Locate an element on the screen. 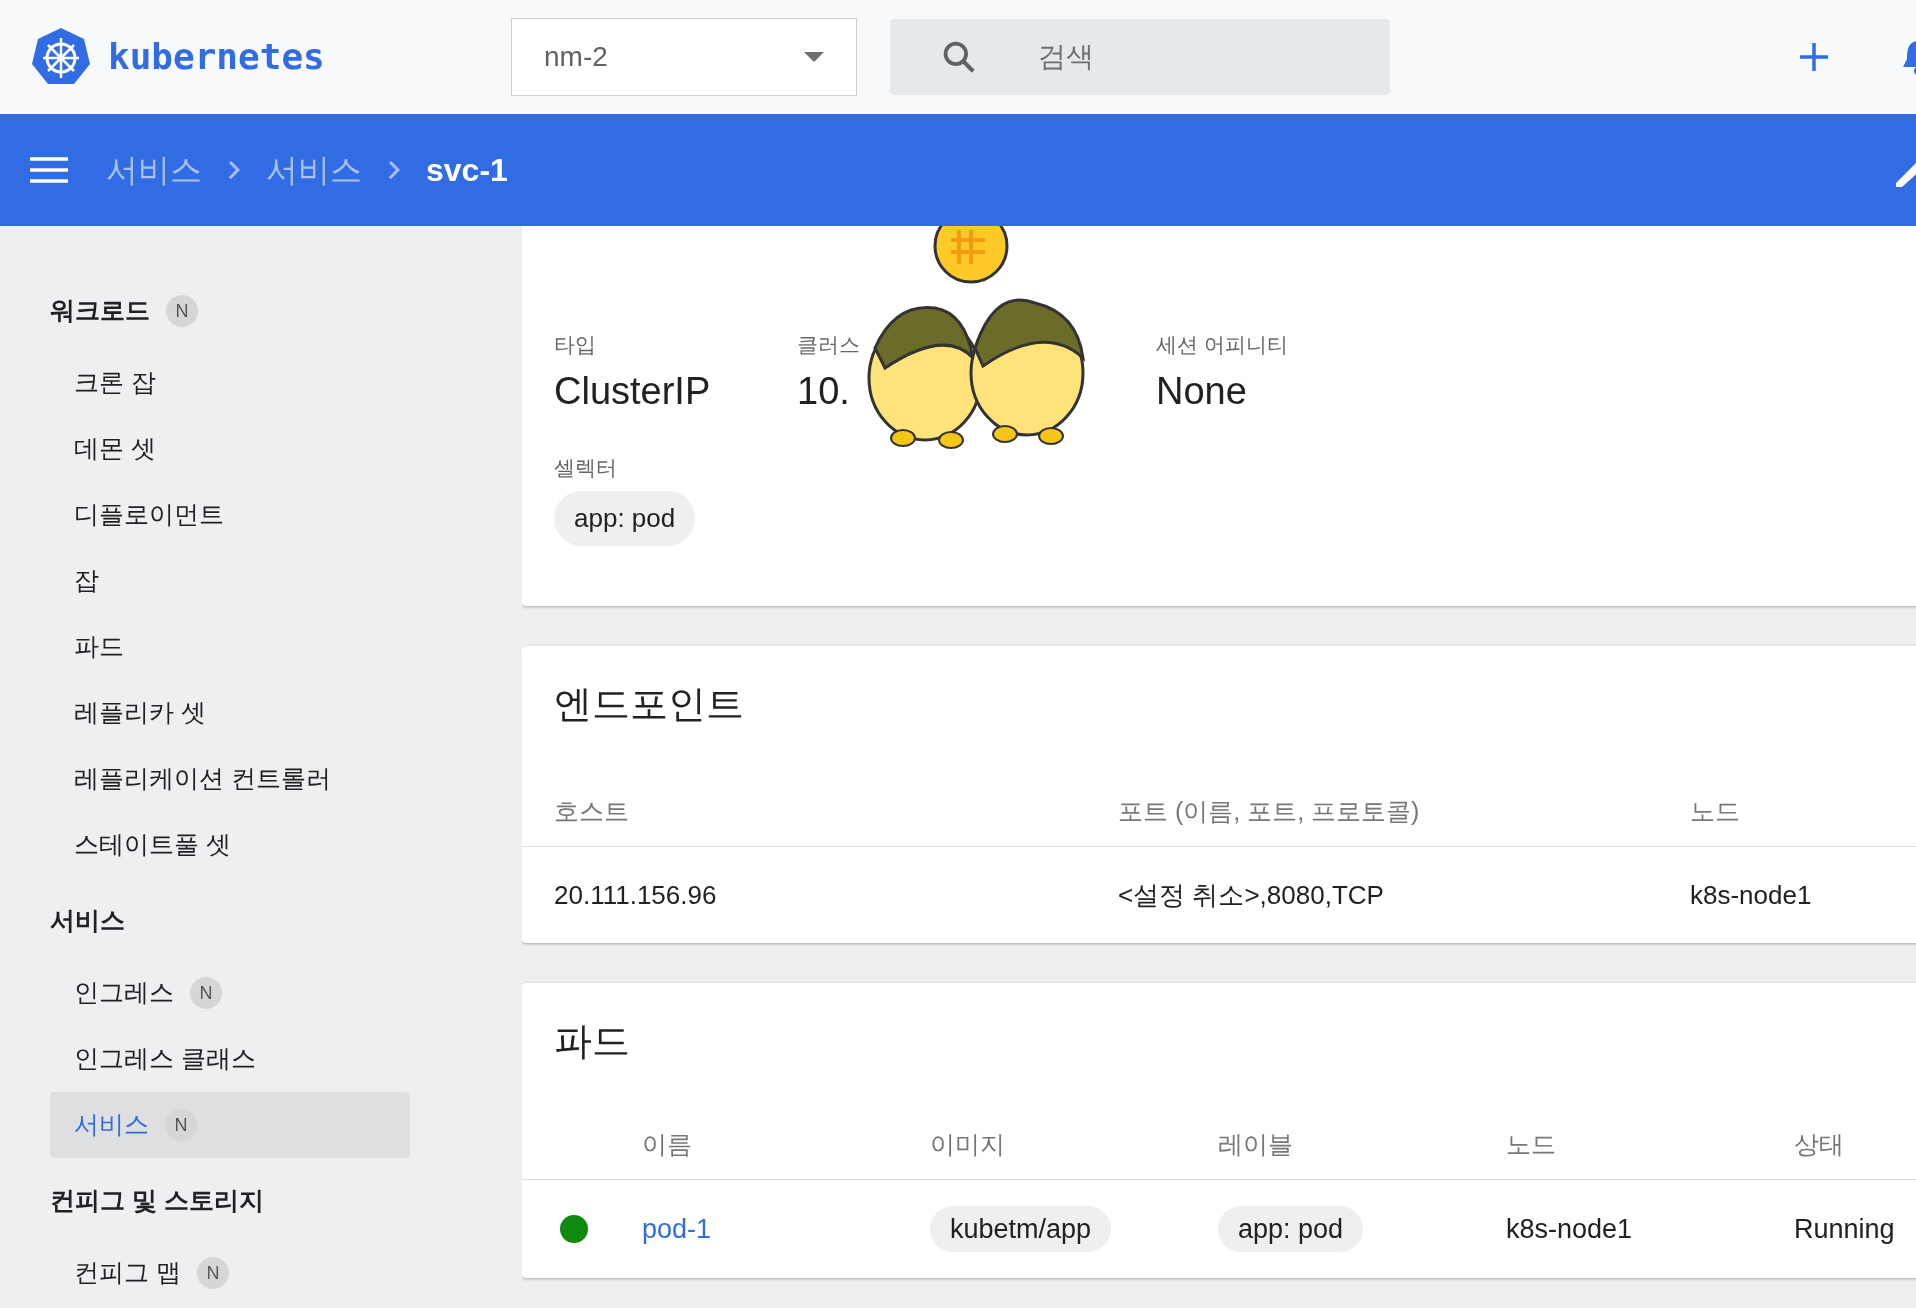 The width and height of the screenshot is (1916, 1308). sidebar-item: 데몬 셋 is located at coordinates (230, 449).